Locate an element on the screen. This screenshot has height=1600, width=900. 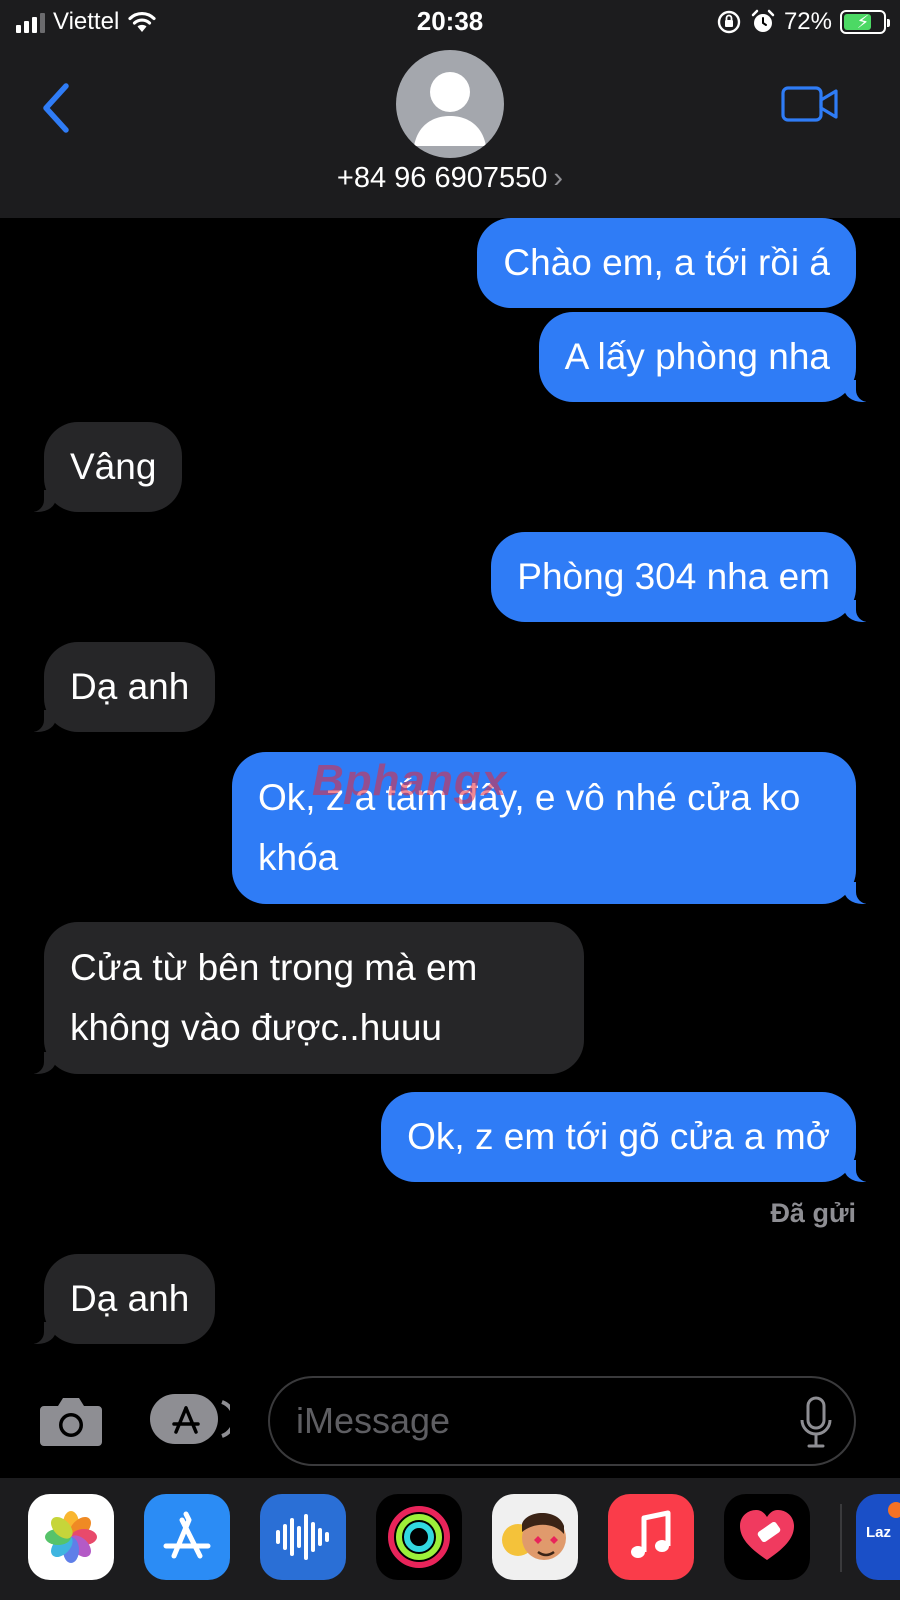
status-right: 72% ⚡ is located at coordinates (803, 22).